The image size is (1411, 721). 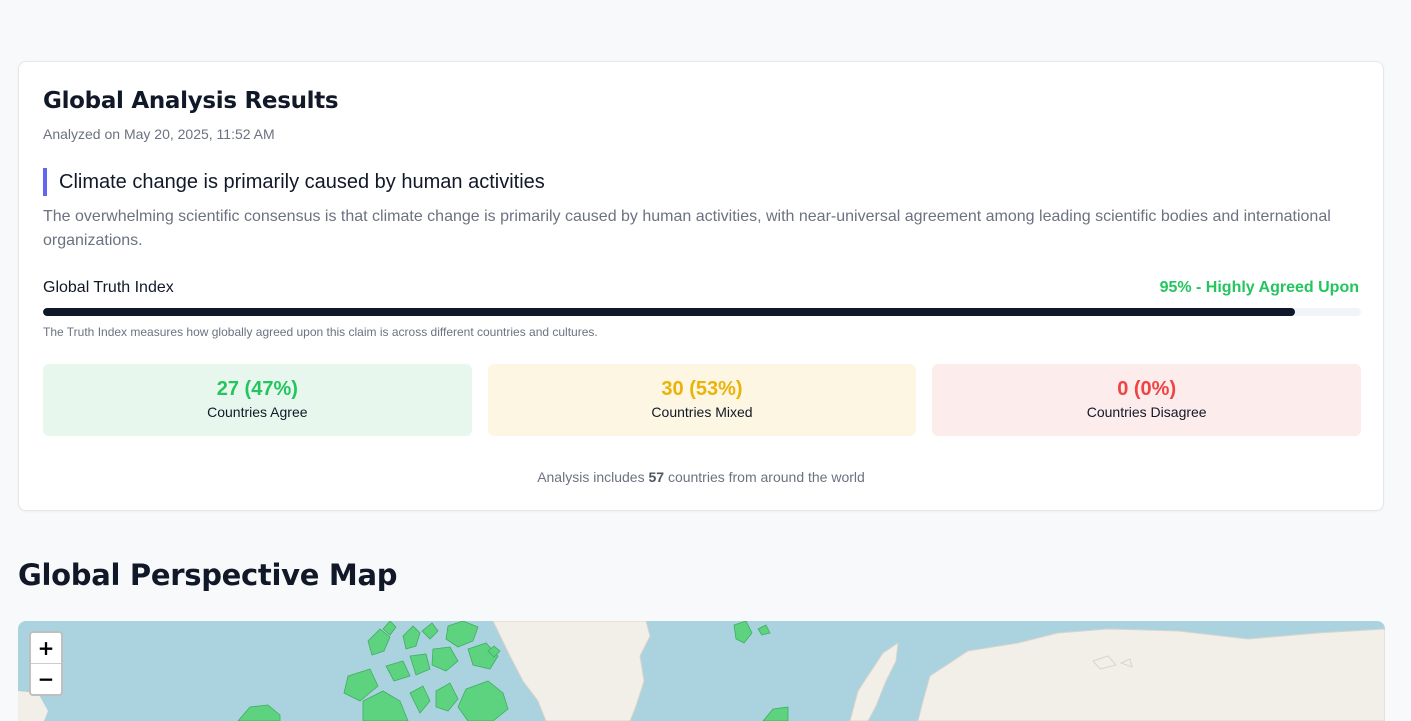 I want to click on truth-index-value: 95% - Highly Agreed Upon, so click(x=1259, y=287).